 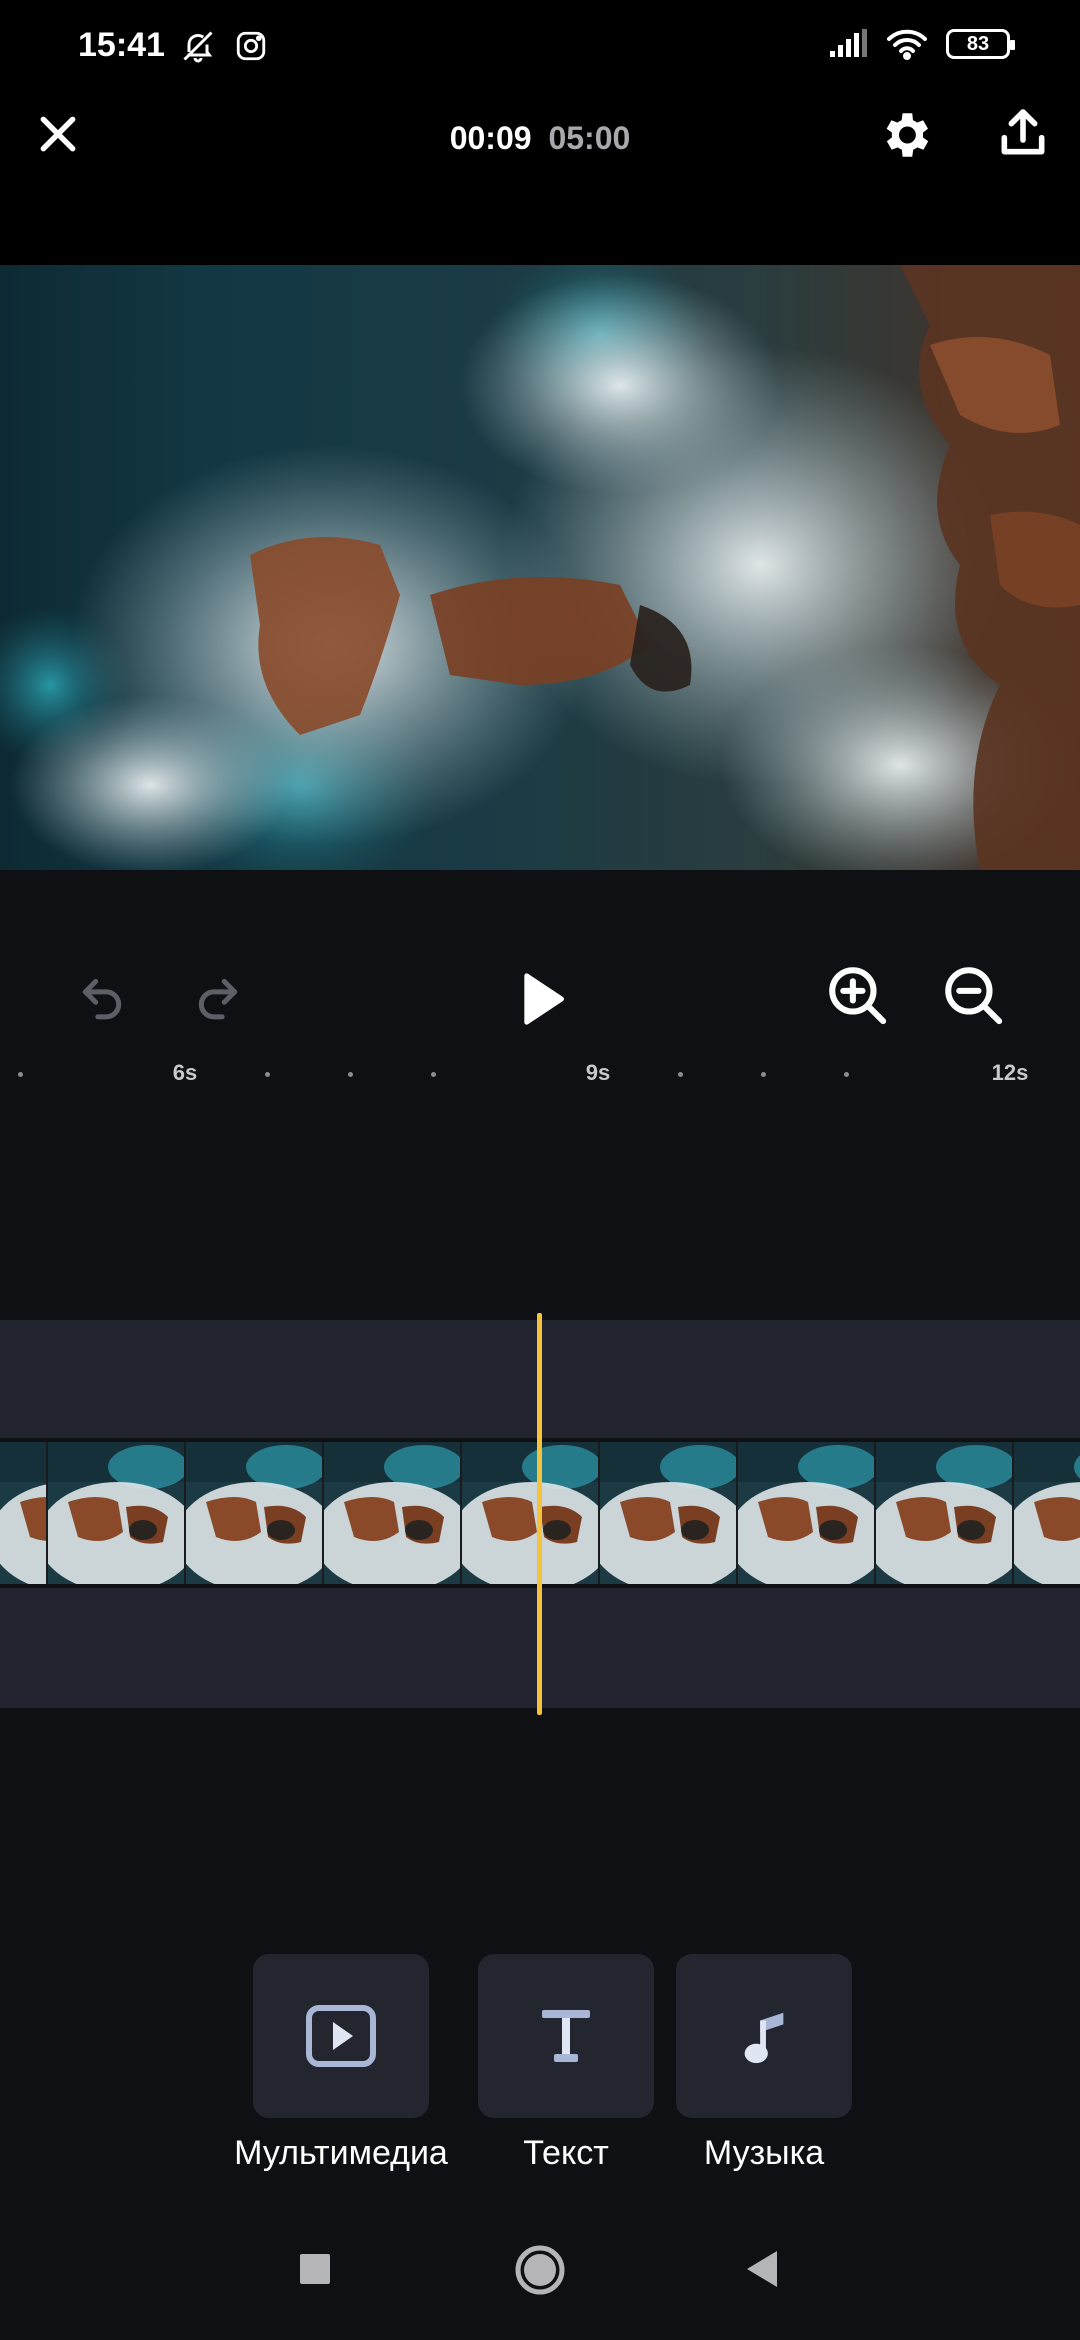 I want to click on system-nav-bar, so click(x=540, y=2275).